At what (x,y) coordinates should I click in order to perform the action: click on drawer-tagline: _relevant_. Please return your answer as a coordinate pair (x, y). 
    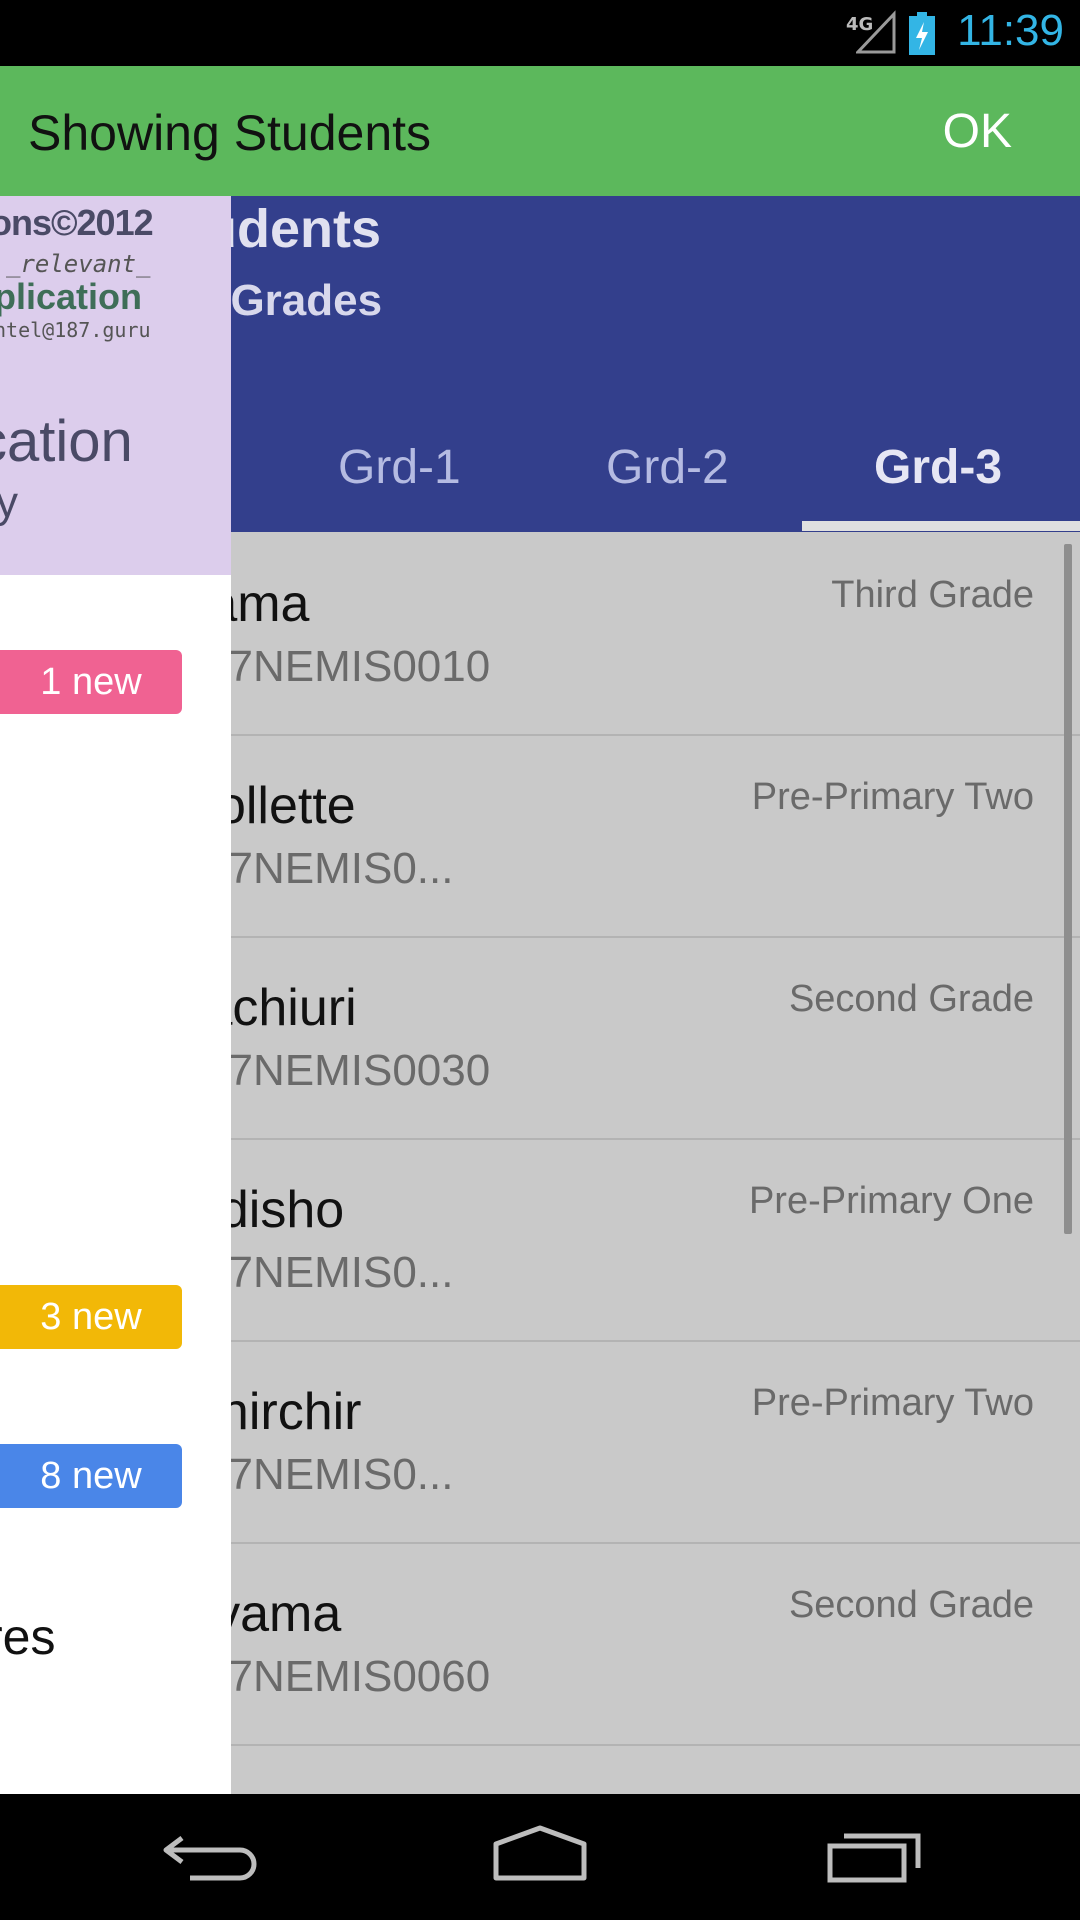
    Looking at the image, I should click on (78, 264).